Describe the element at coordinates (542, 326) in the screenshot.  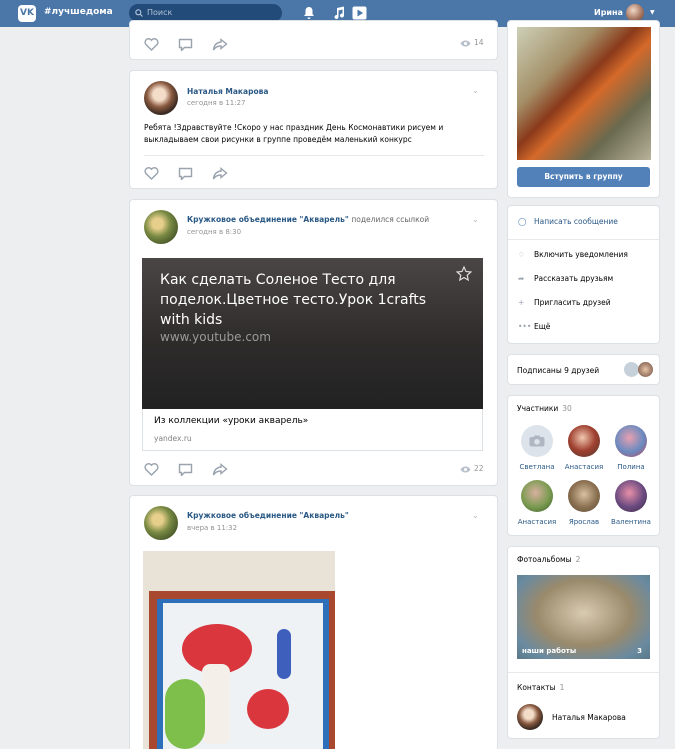
I see `menu-label: Ещё` at that location.